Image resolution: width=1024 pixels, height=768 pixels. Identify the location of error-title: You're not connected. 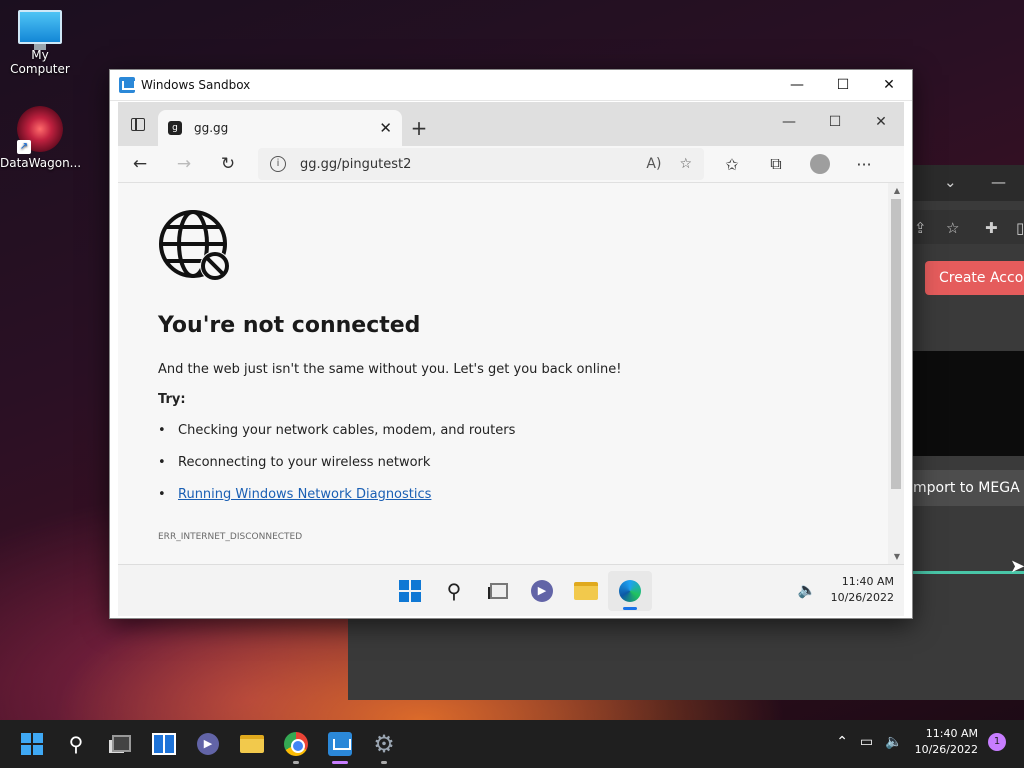
(289, 325).